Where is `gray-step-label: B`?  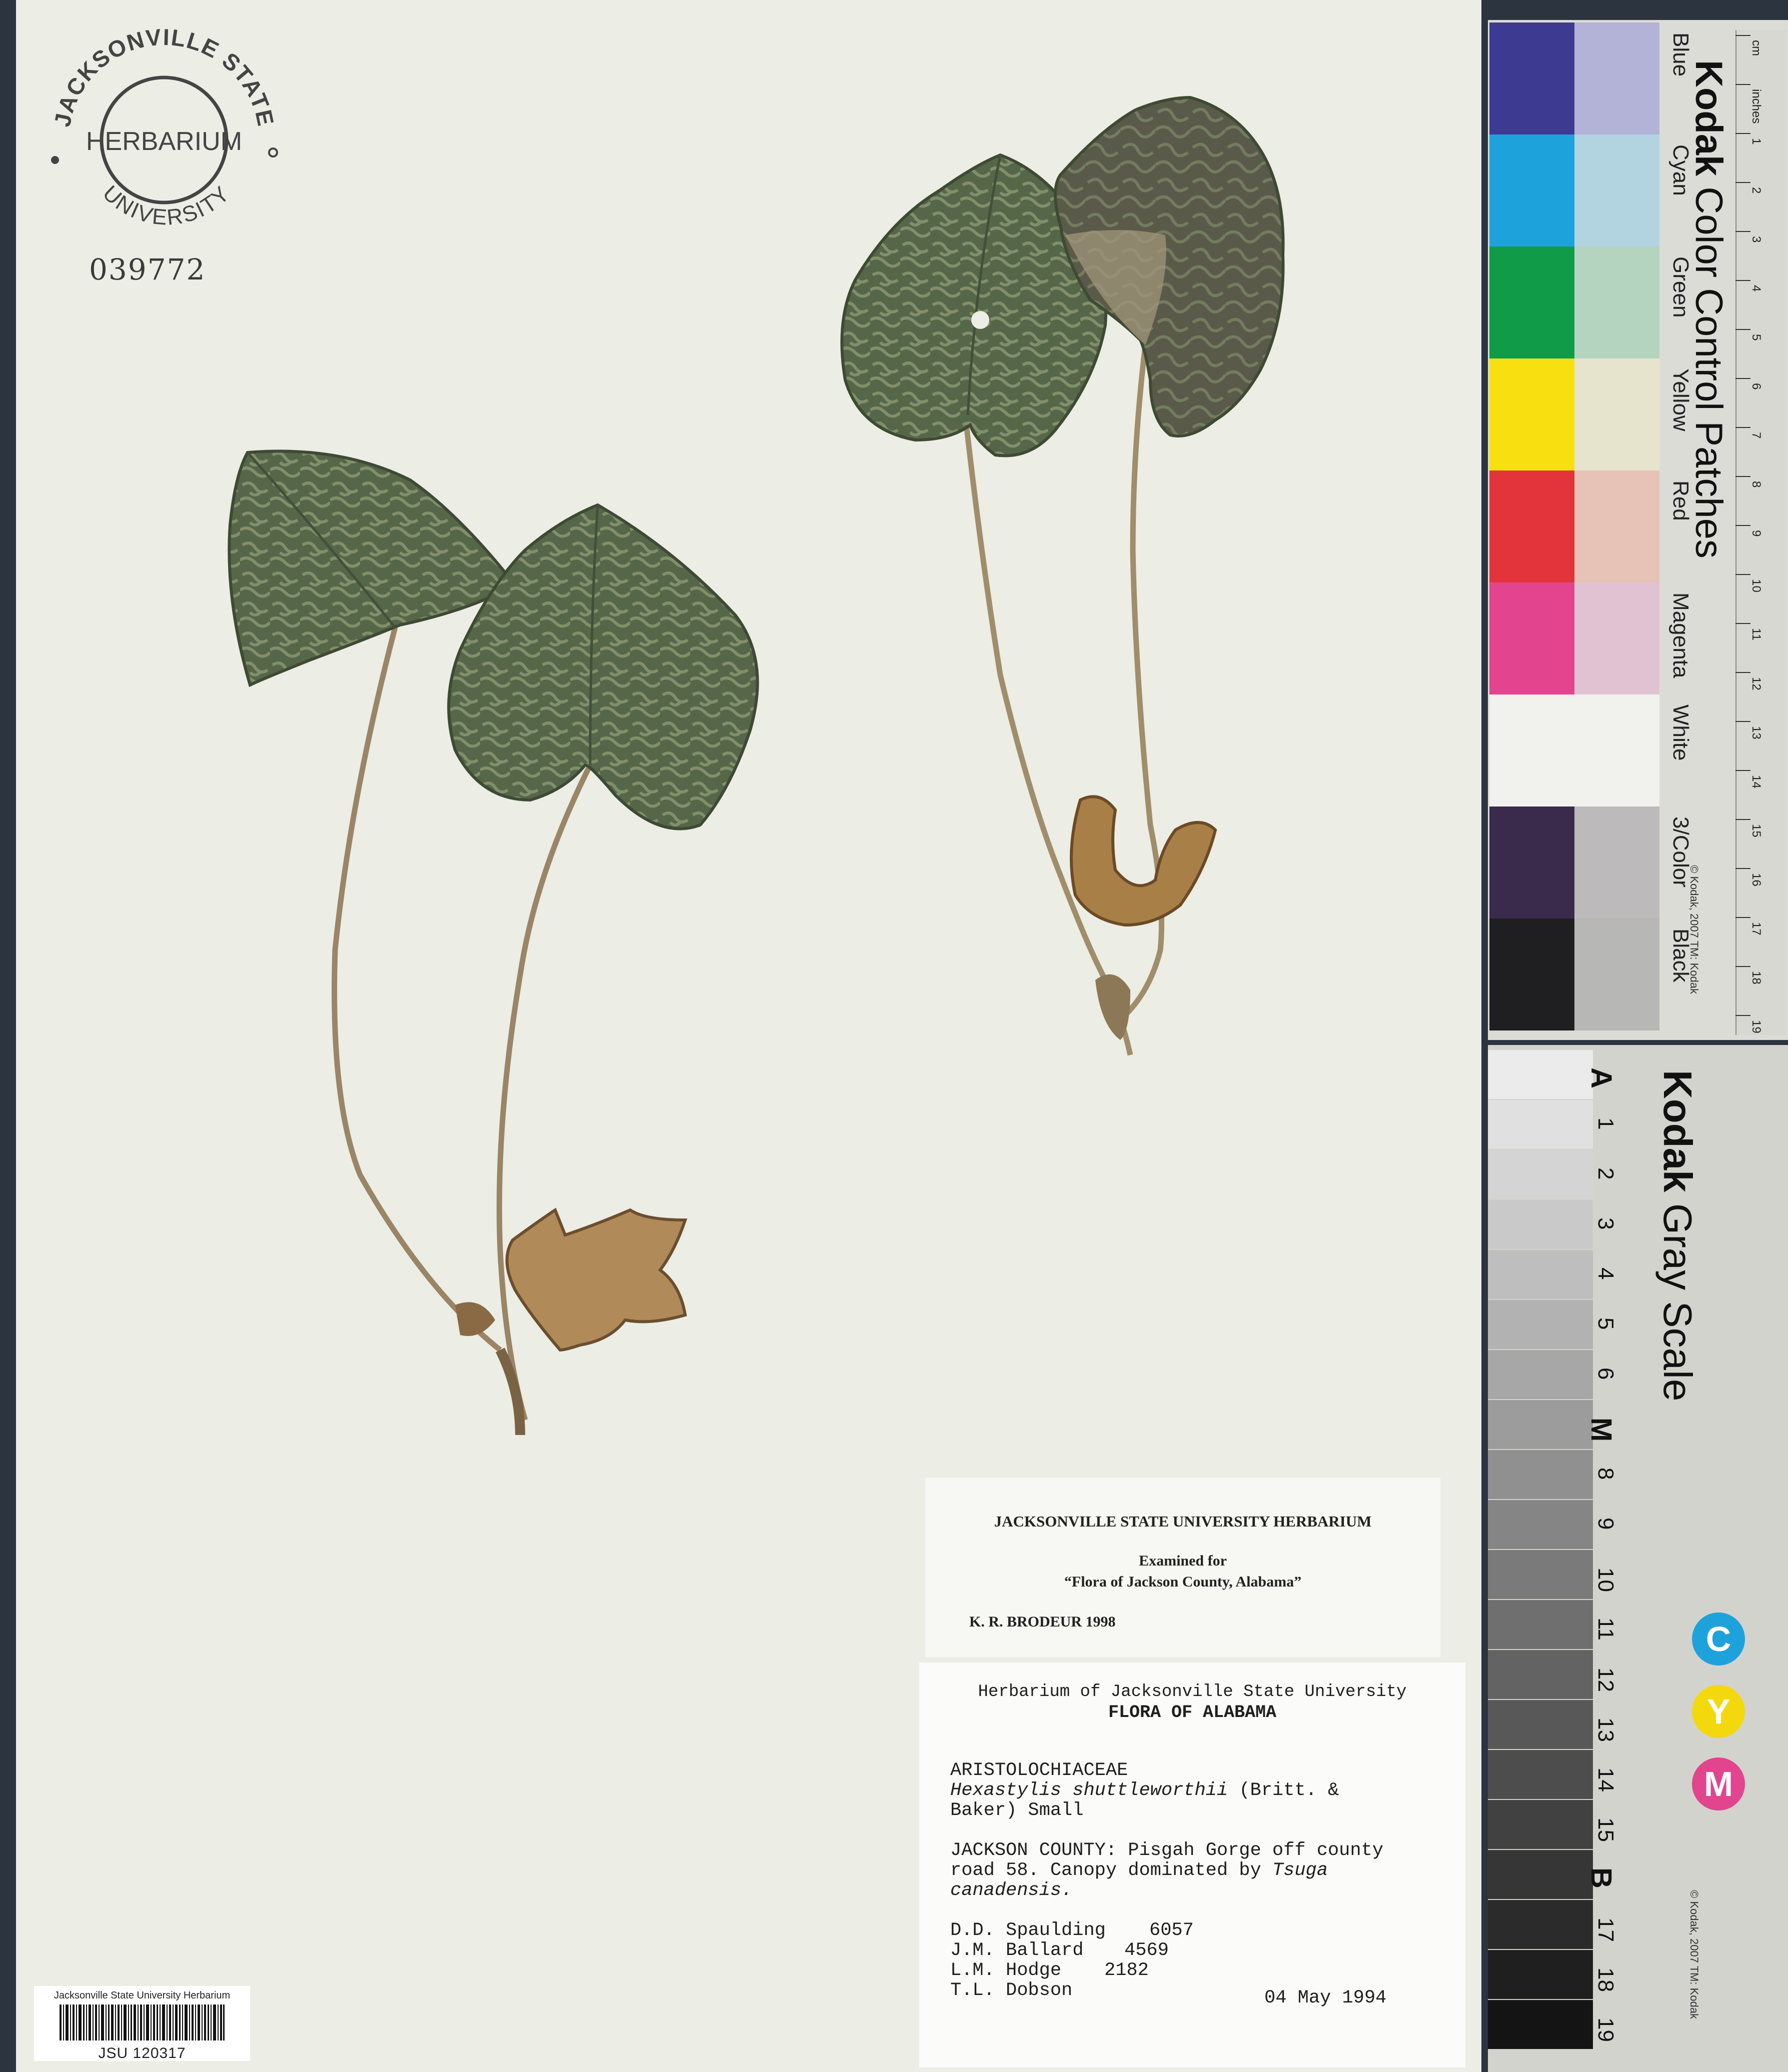 gray-step-label: B is located at coordinates (1601, 1878).